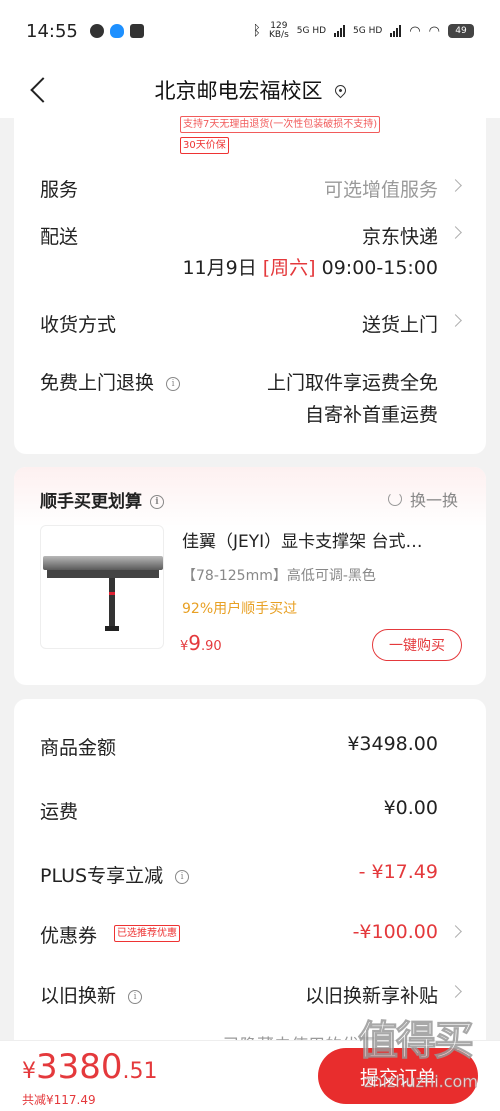 The width and height of the screenshot is (500, 1111). What do you see at coordinates (455, 931) in the screenshot?
I see `coupon-chevron-icon` at bounding box center [455, 931].